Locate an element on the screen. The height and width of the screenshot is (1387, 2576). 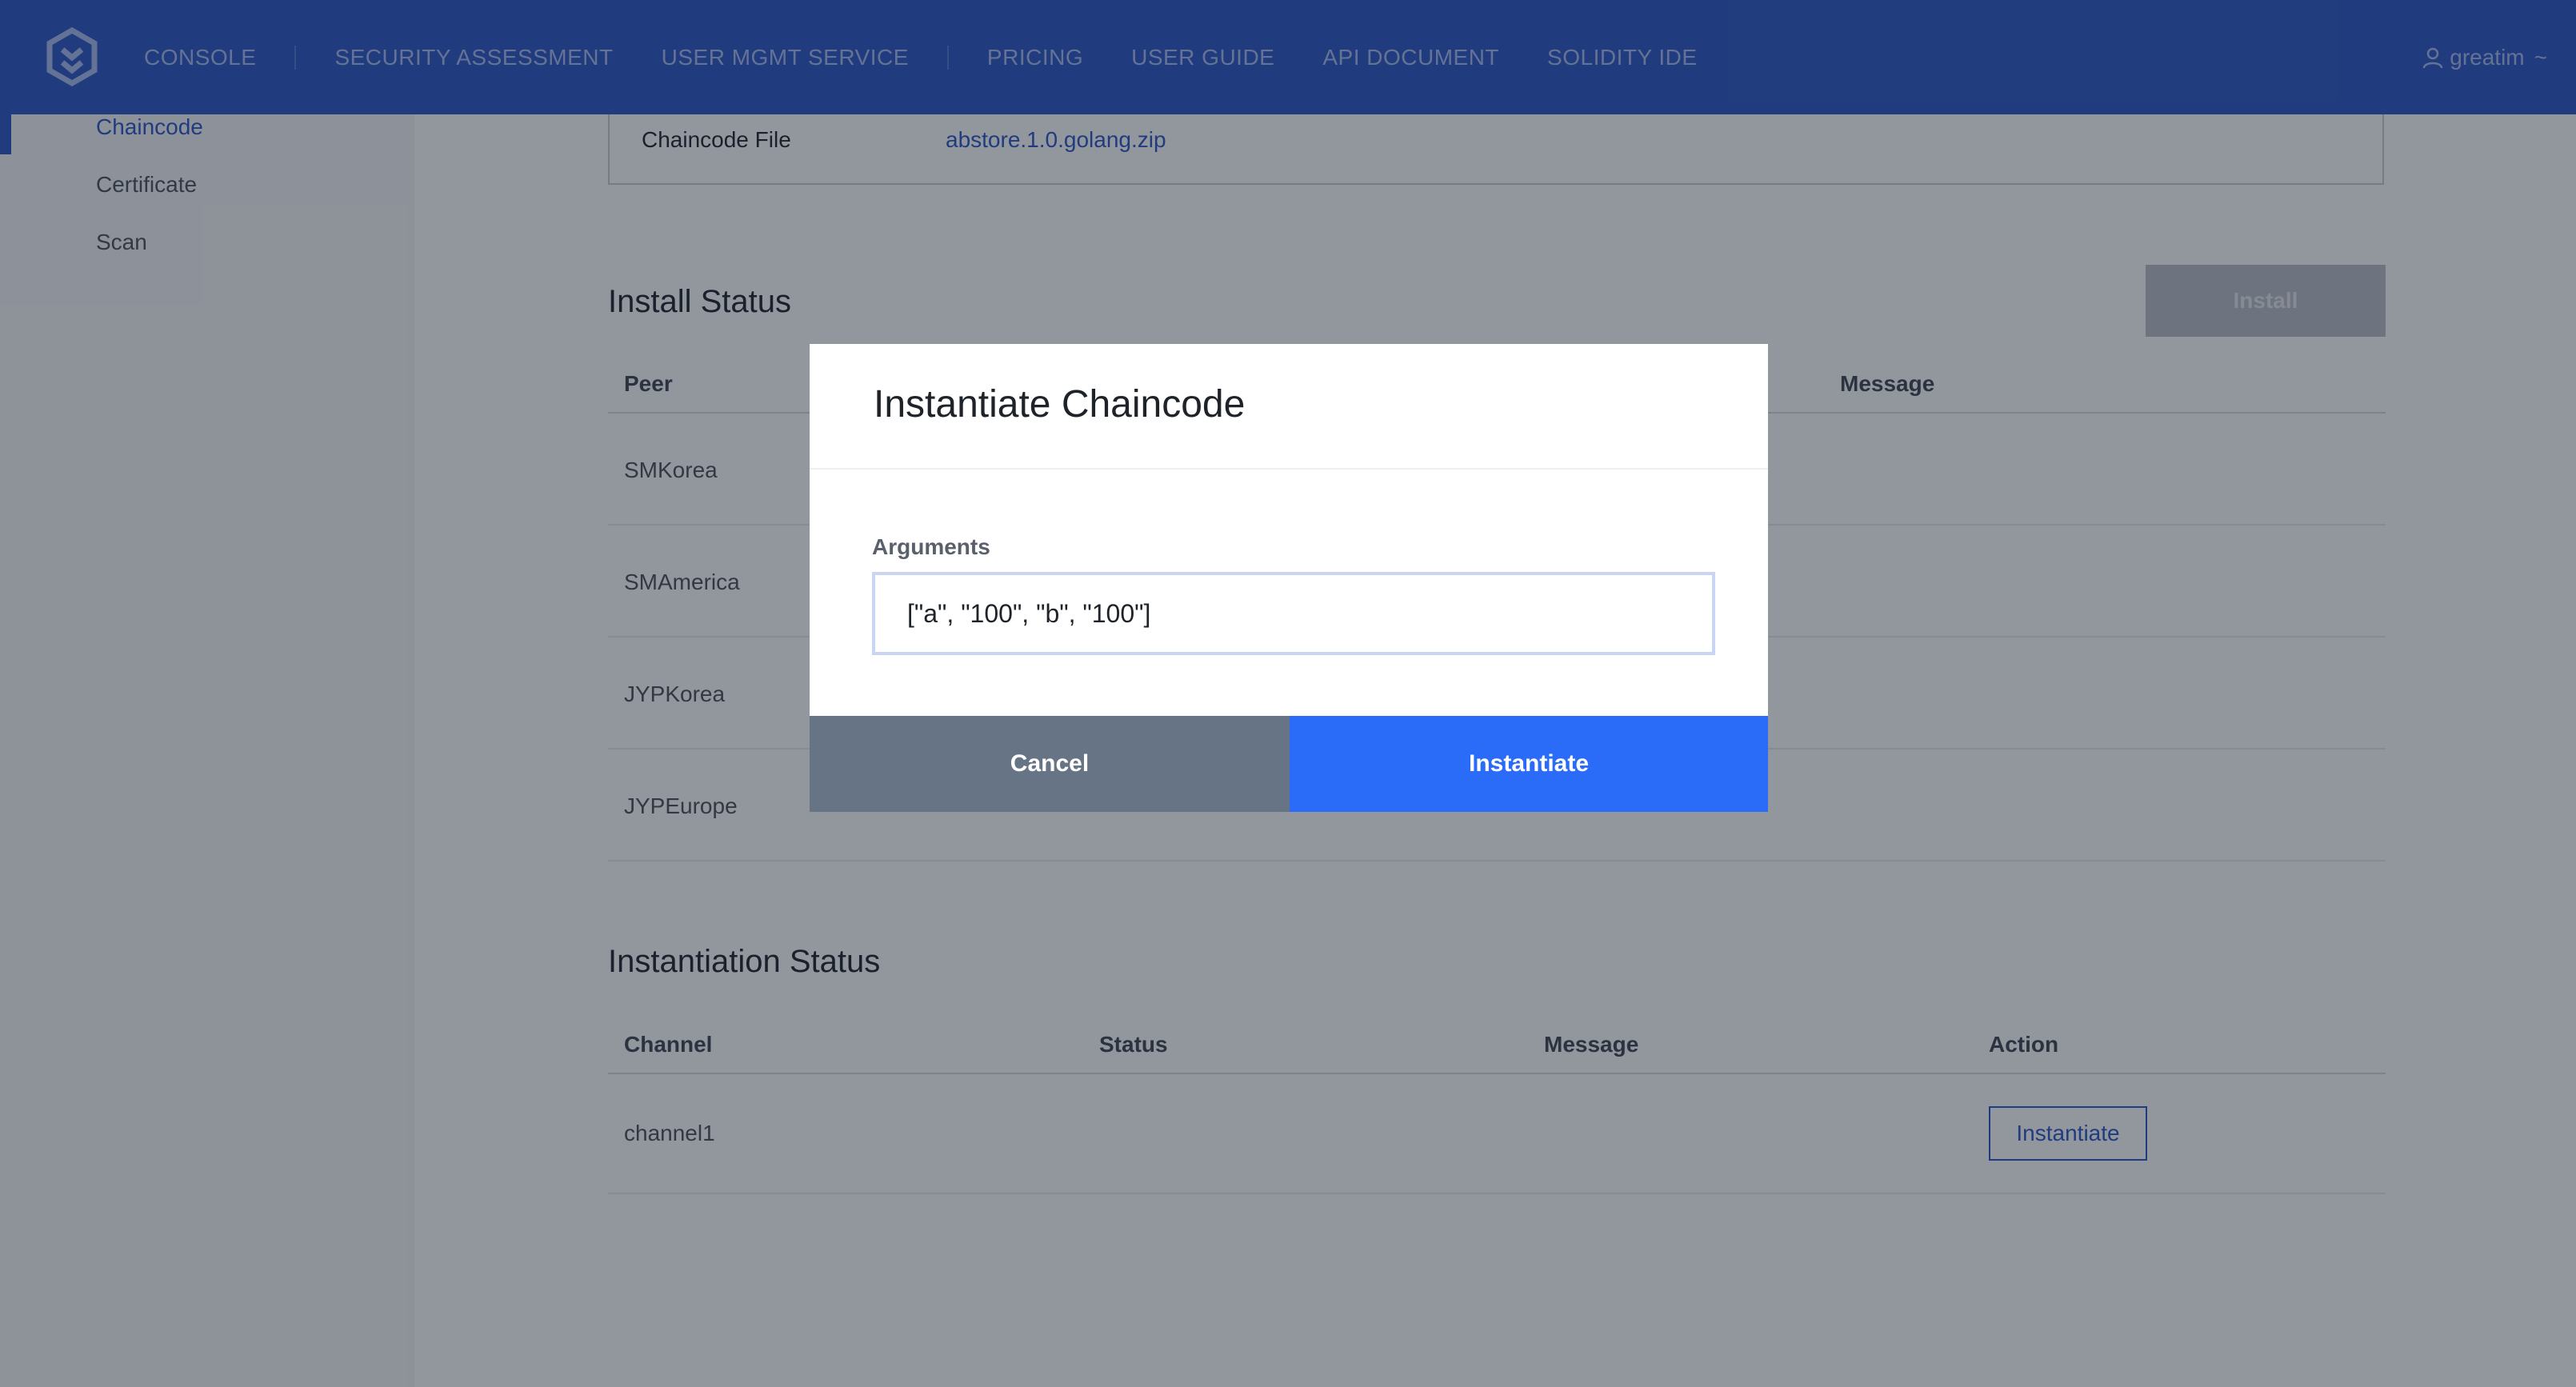
arguments-label: Arguments is located at coordinates (931, 546).